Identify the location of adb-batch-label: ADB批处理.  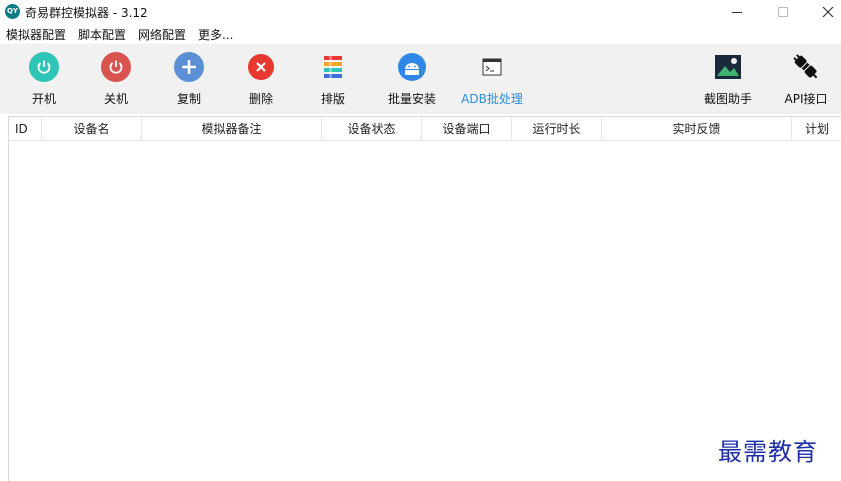
(492, 99).